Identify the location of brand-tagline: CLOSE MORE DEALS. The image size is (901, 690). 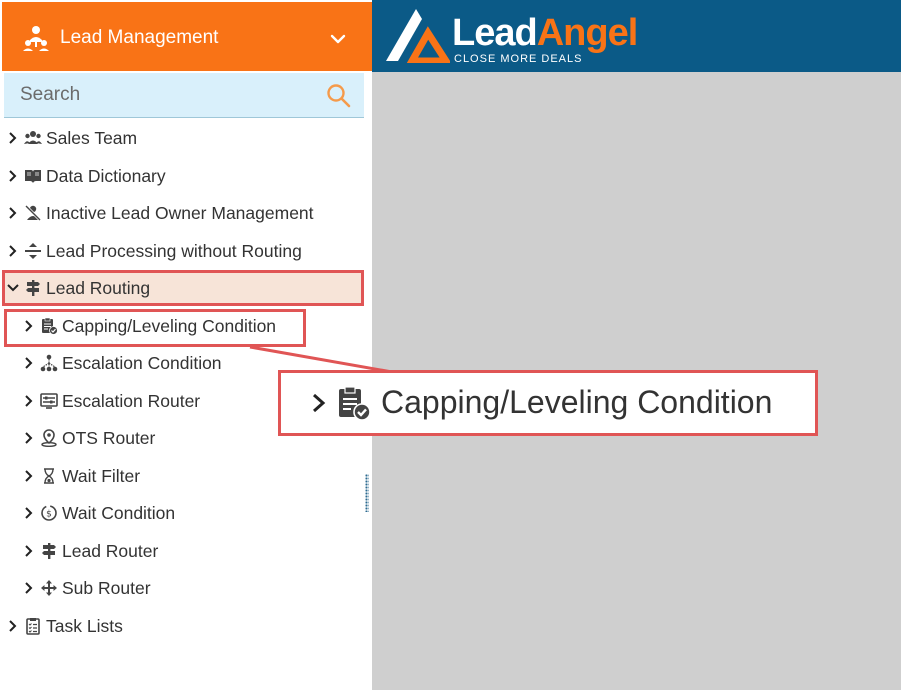
(518, 59).